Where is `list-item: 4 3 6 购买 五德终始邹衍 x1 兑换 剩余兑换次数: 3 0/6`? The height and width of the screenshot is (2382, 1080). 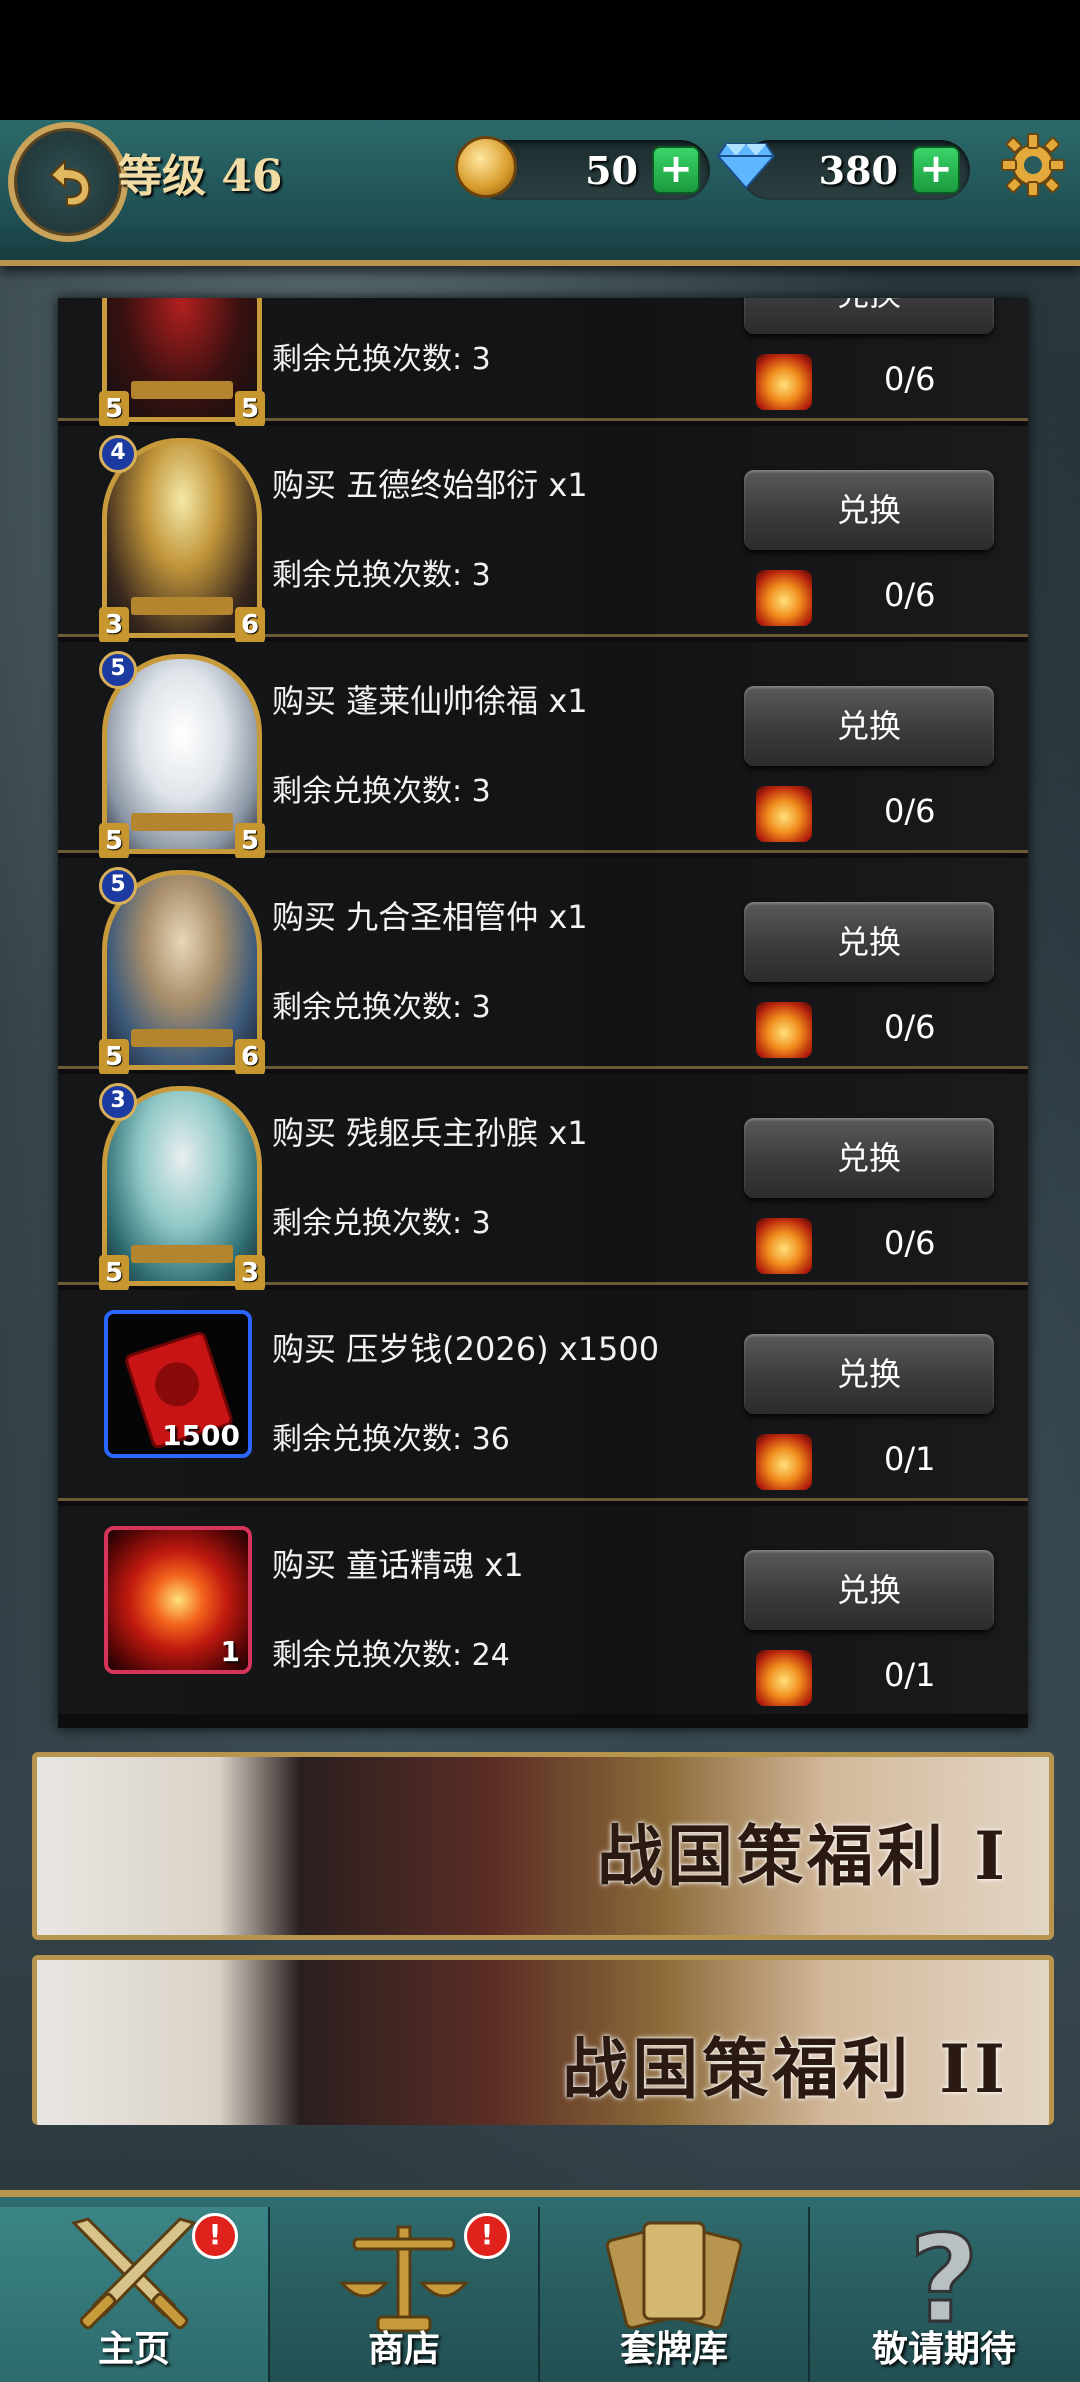 list-item: 4 3 6 购买 五德终始邹衍 x1 兑换 剩余兑换次数: 3 0/6 is located at coordinates (543, 534).